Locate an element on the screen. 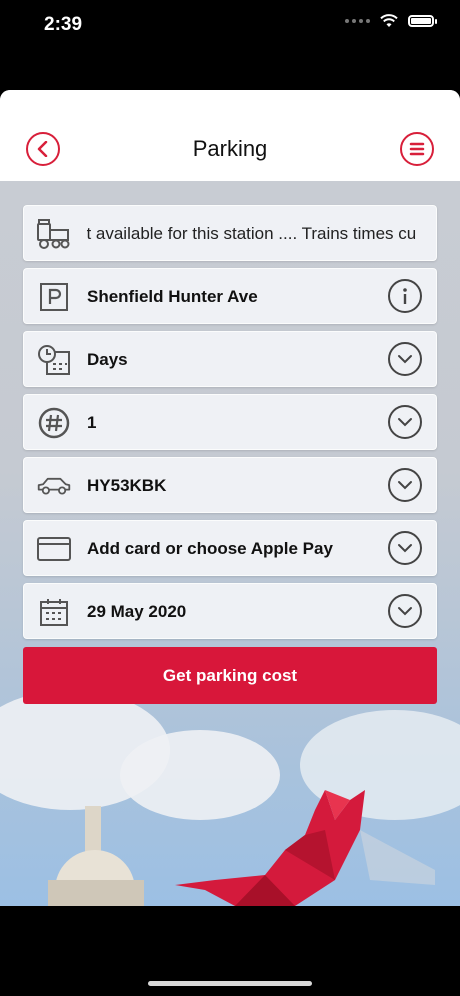 The image size is (460, 996). info-icon is located at coordinates (405, 296).